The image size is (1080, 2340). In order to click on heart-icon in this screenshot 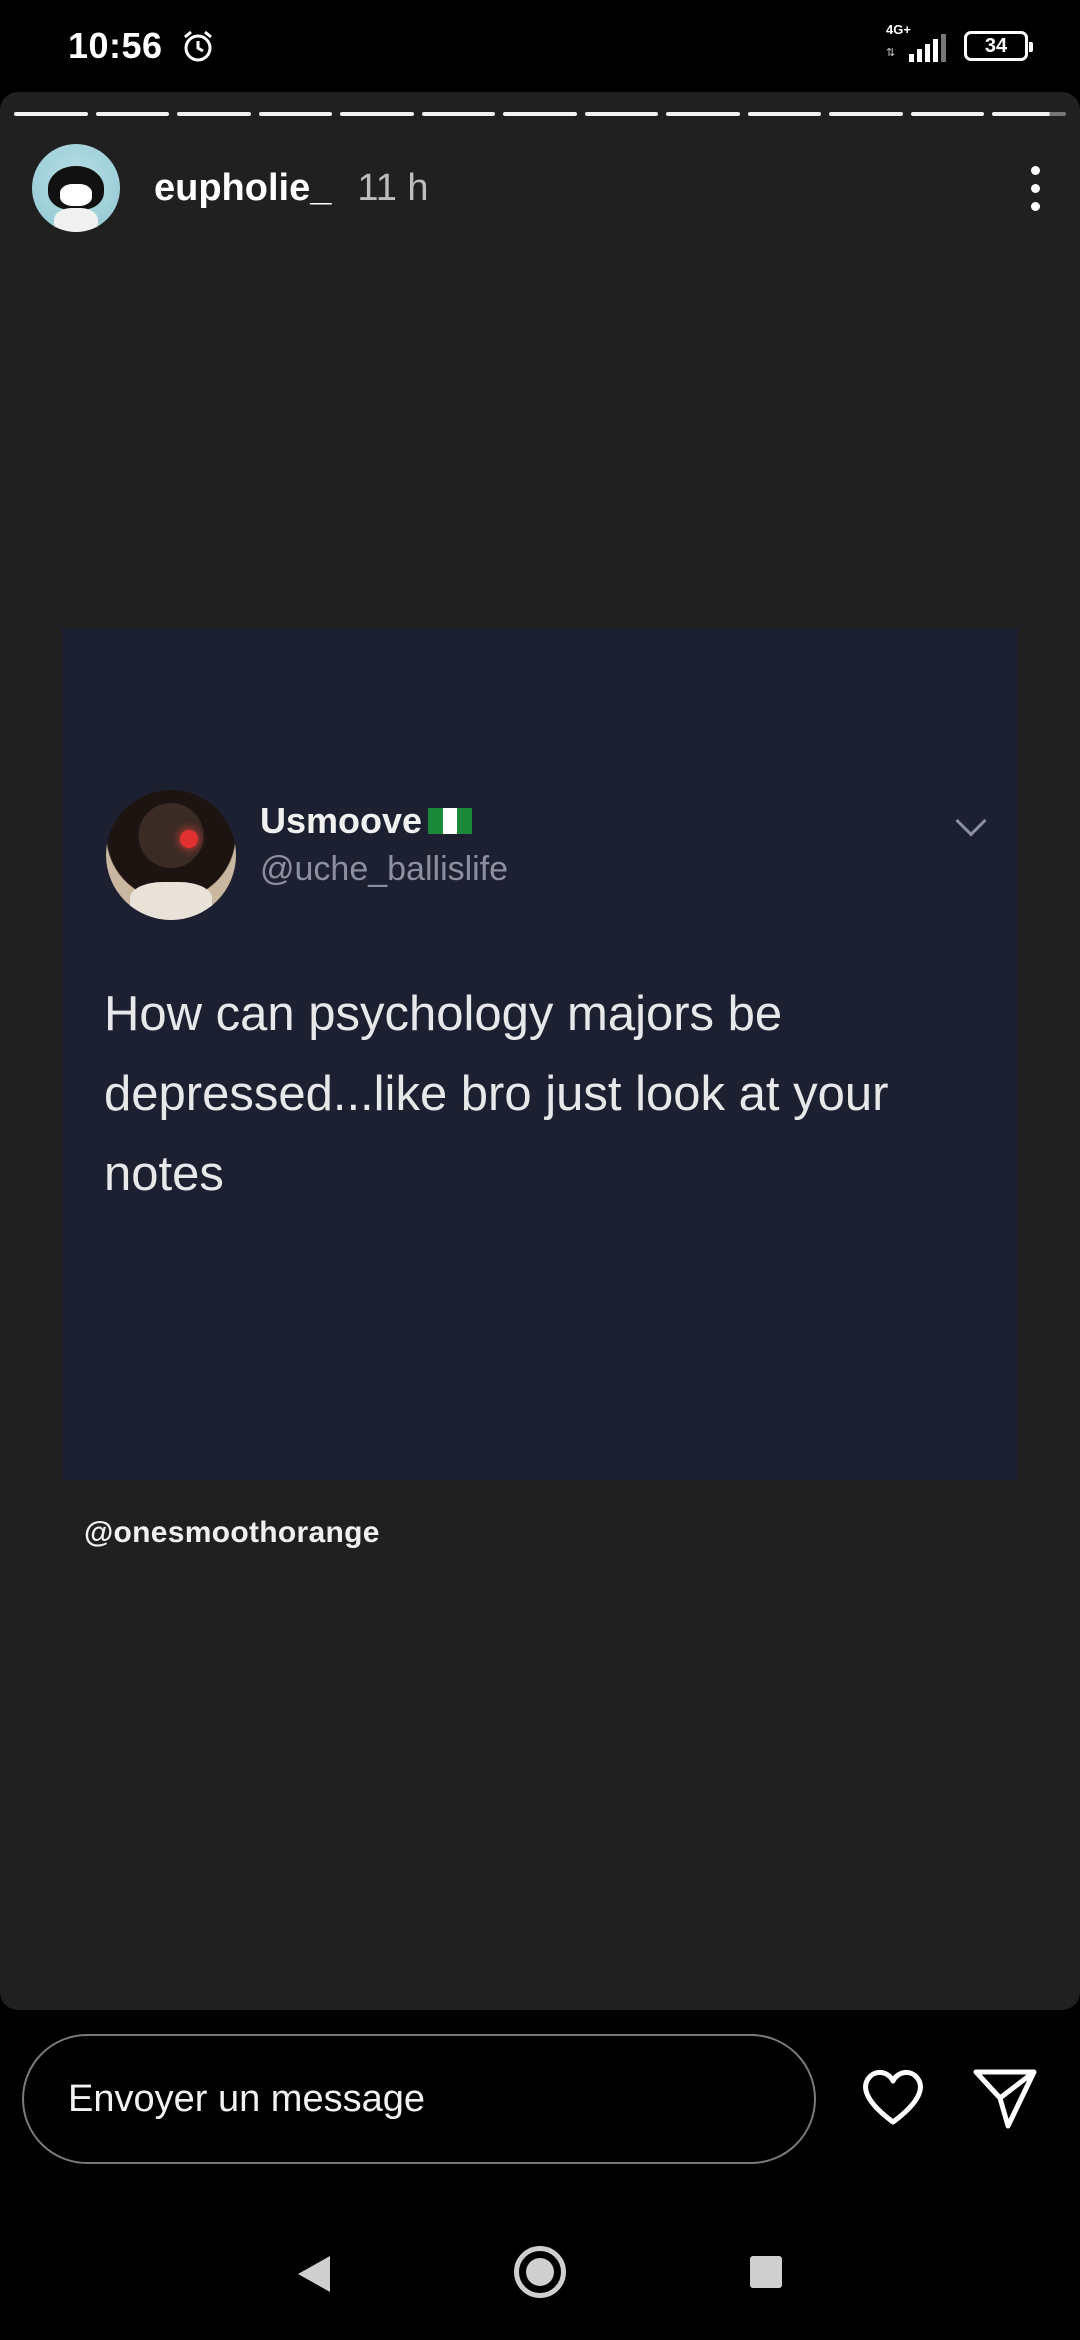, I will do `click(893, 2097)`.